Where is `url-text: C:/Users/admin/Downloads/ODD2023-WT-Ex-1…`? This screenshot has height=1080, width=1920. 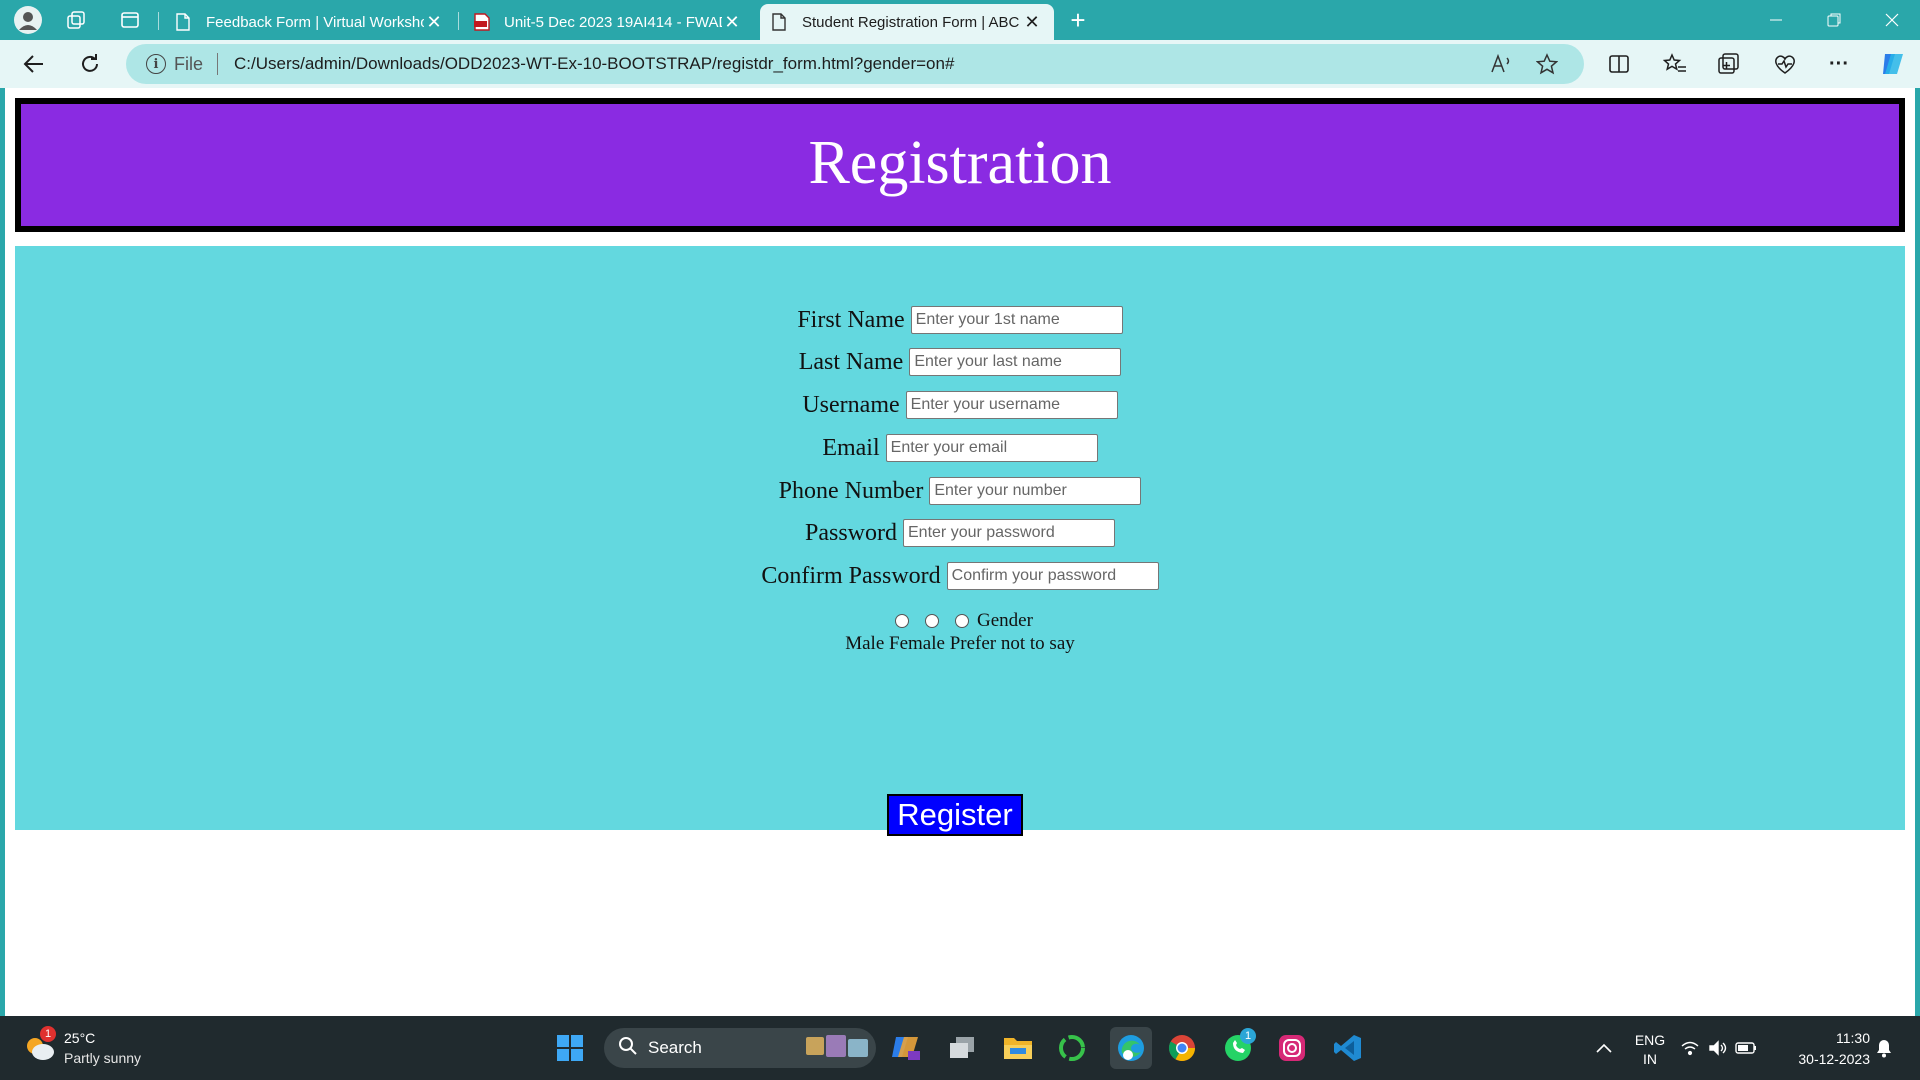 url-text: C:/Users/admin/Downloads/ODD2023-WT-Ex-1… is located at coordinates (594, 64).